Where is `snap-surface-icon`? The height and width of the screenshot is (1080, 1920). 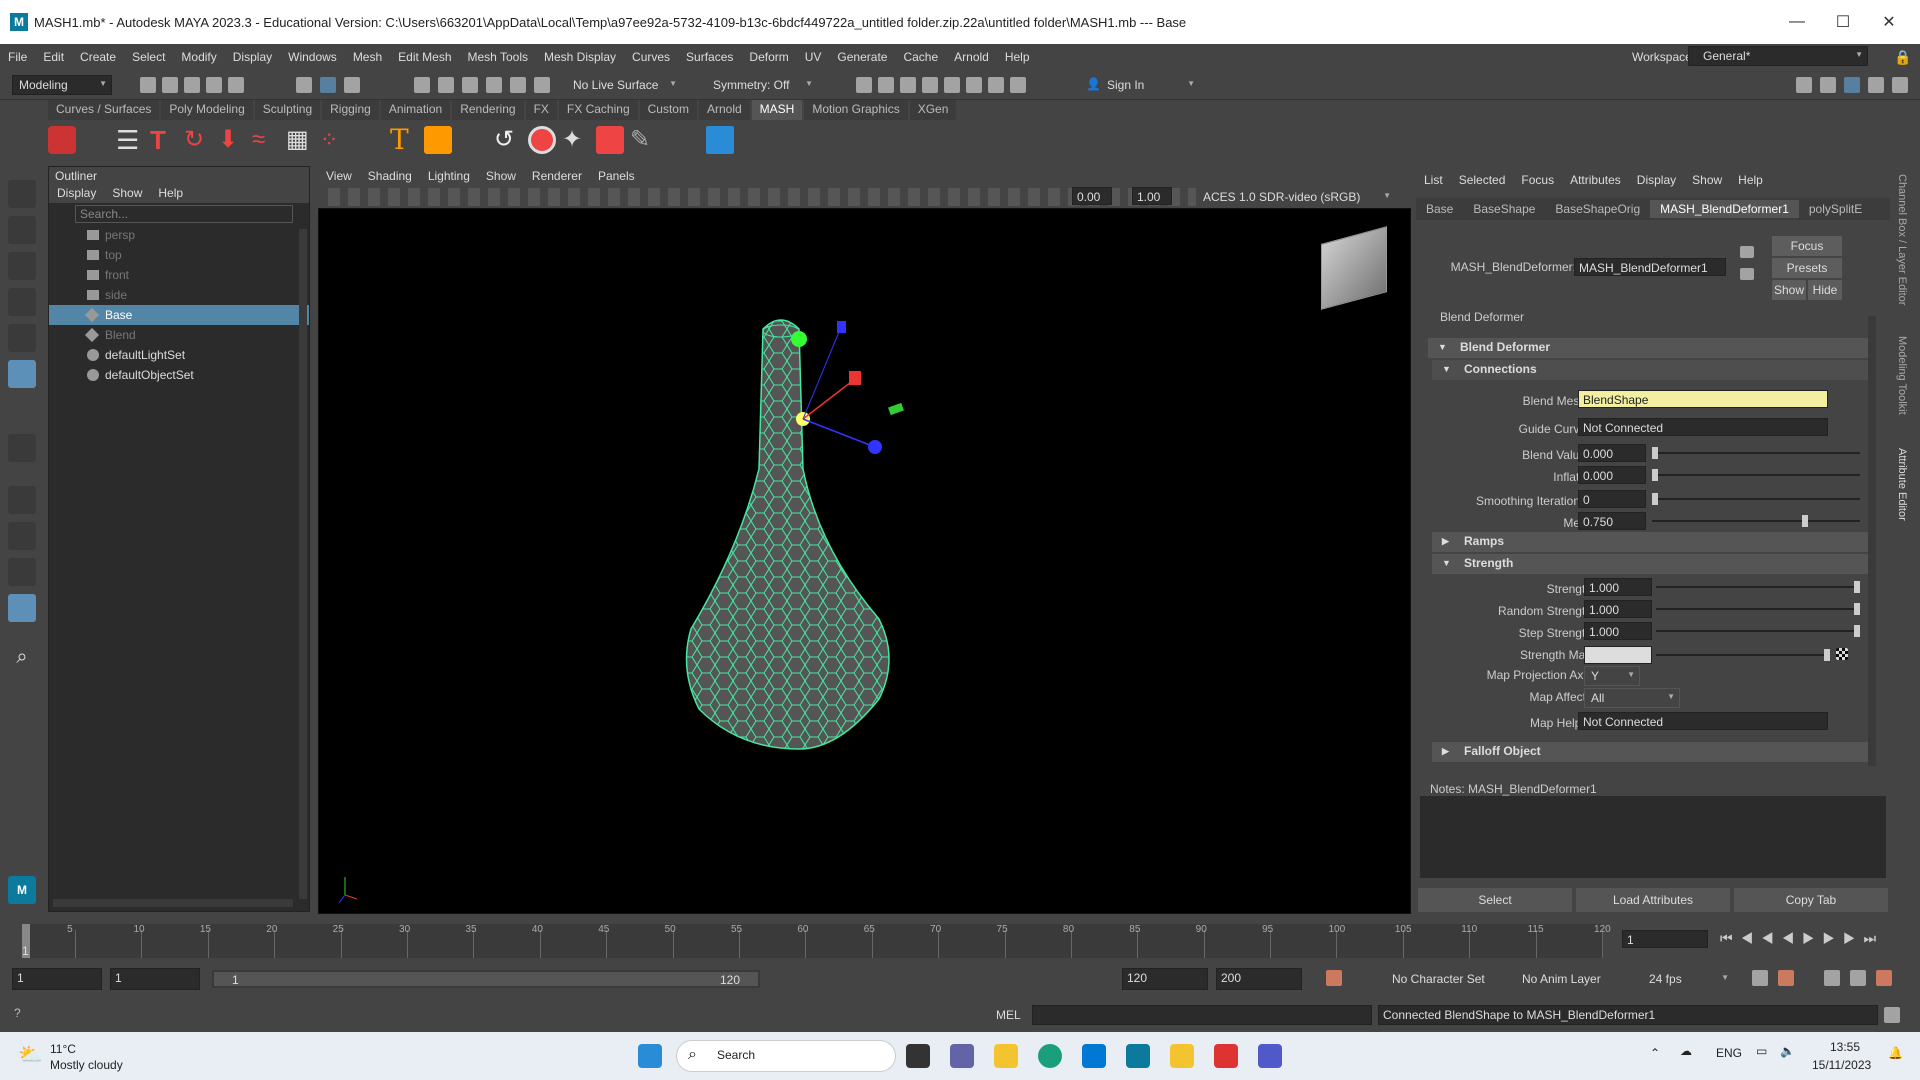
snap-surface-icon is located at coordinates (518, 85).